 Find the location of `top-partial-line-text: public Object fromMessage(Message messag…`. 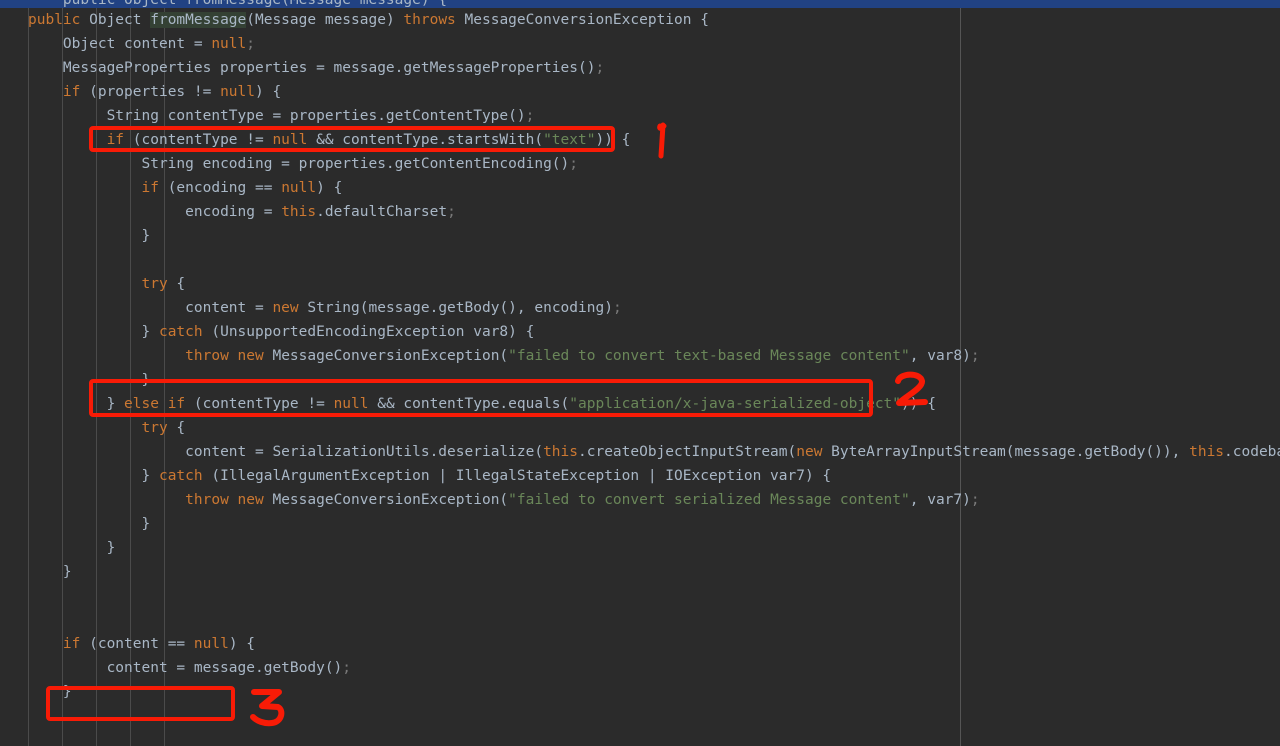

top-partial-line-text: public Object fromMessage(Message messag… is located at coordinates (238, 4).